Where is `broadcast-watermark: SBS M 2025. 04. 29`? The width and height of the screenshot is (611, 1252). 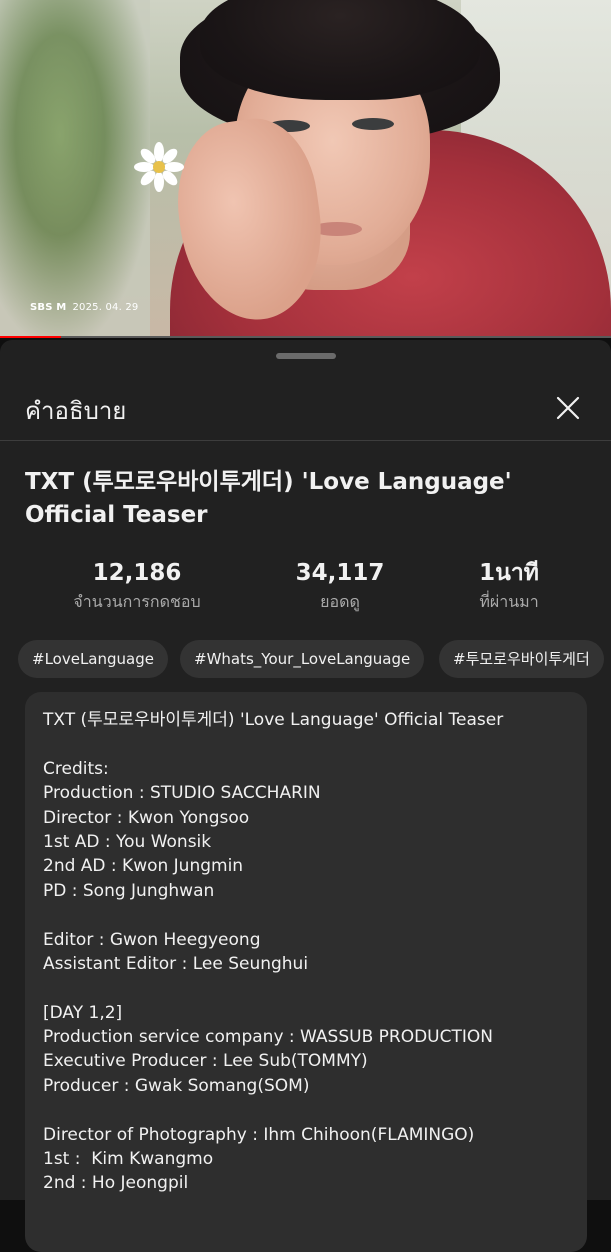
broadcast-watermark: SBS M 2025. 04. 29 is located at coordinates (84, 307).